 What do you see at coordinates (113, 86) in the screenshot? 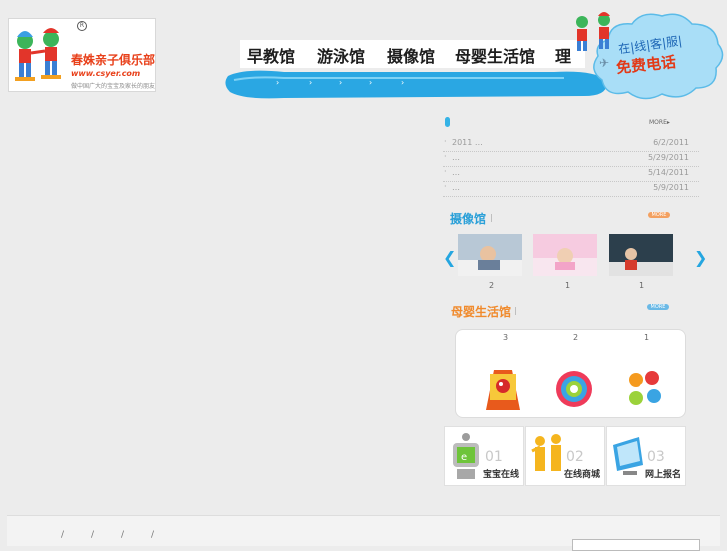
I see `brand-tagline: 做中国广大的宝宝及家长的朋友` at bounding box center [113, 86].